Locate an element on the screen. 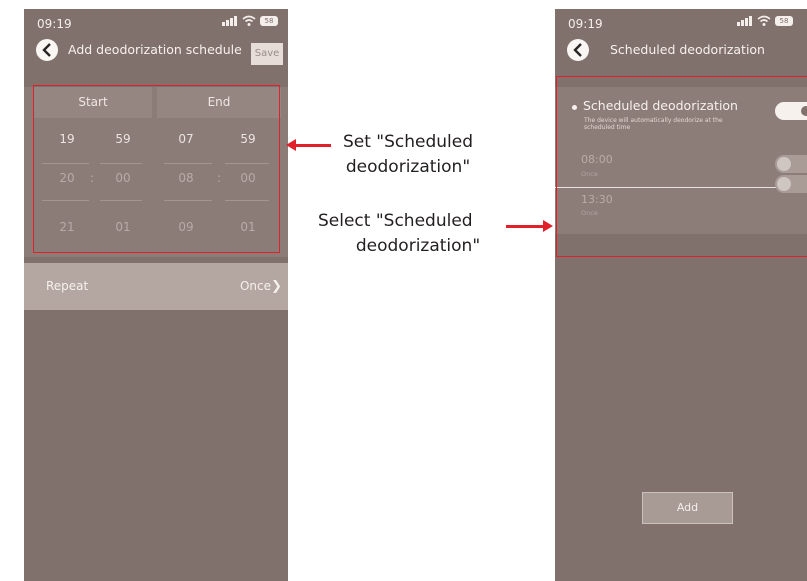 Image resolution: width=807 pixels, height=581 pixels. highlight-box-picker is located at coordinates (156, 169).